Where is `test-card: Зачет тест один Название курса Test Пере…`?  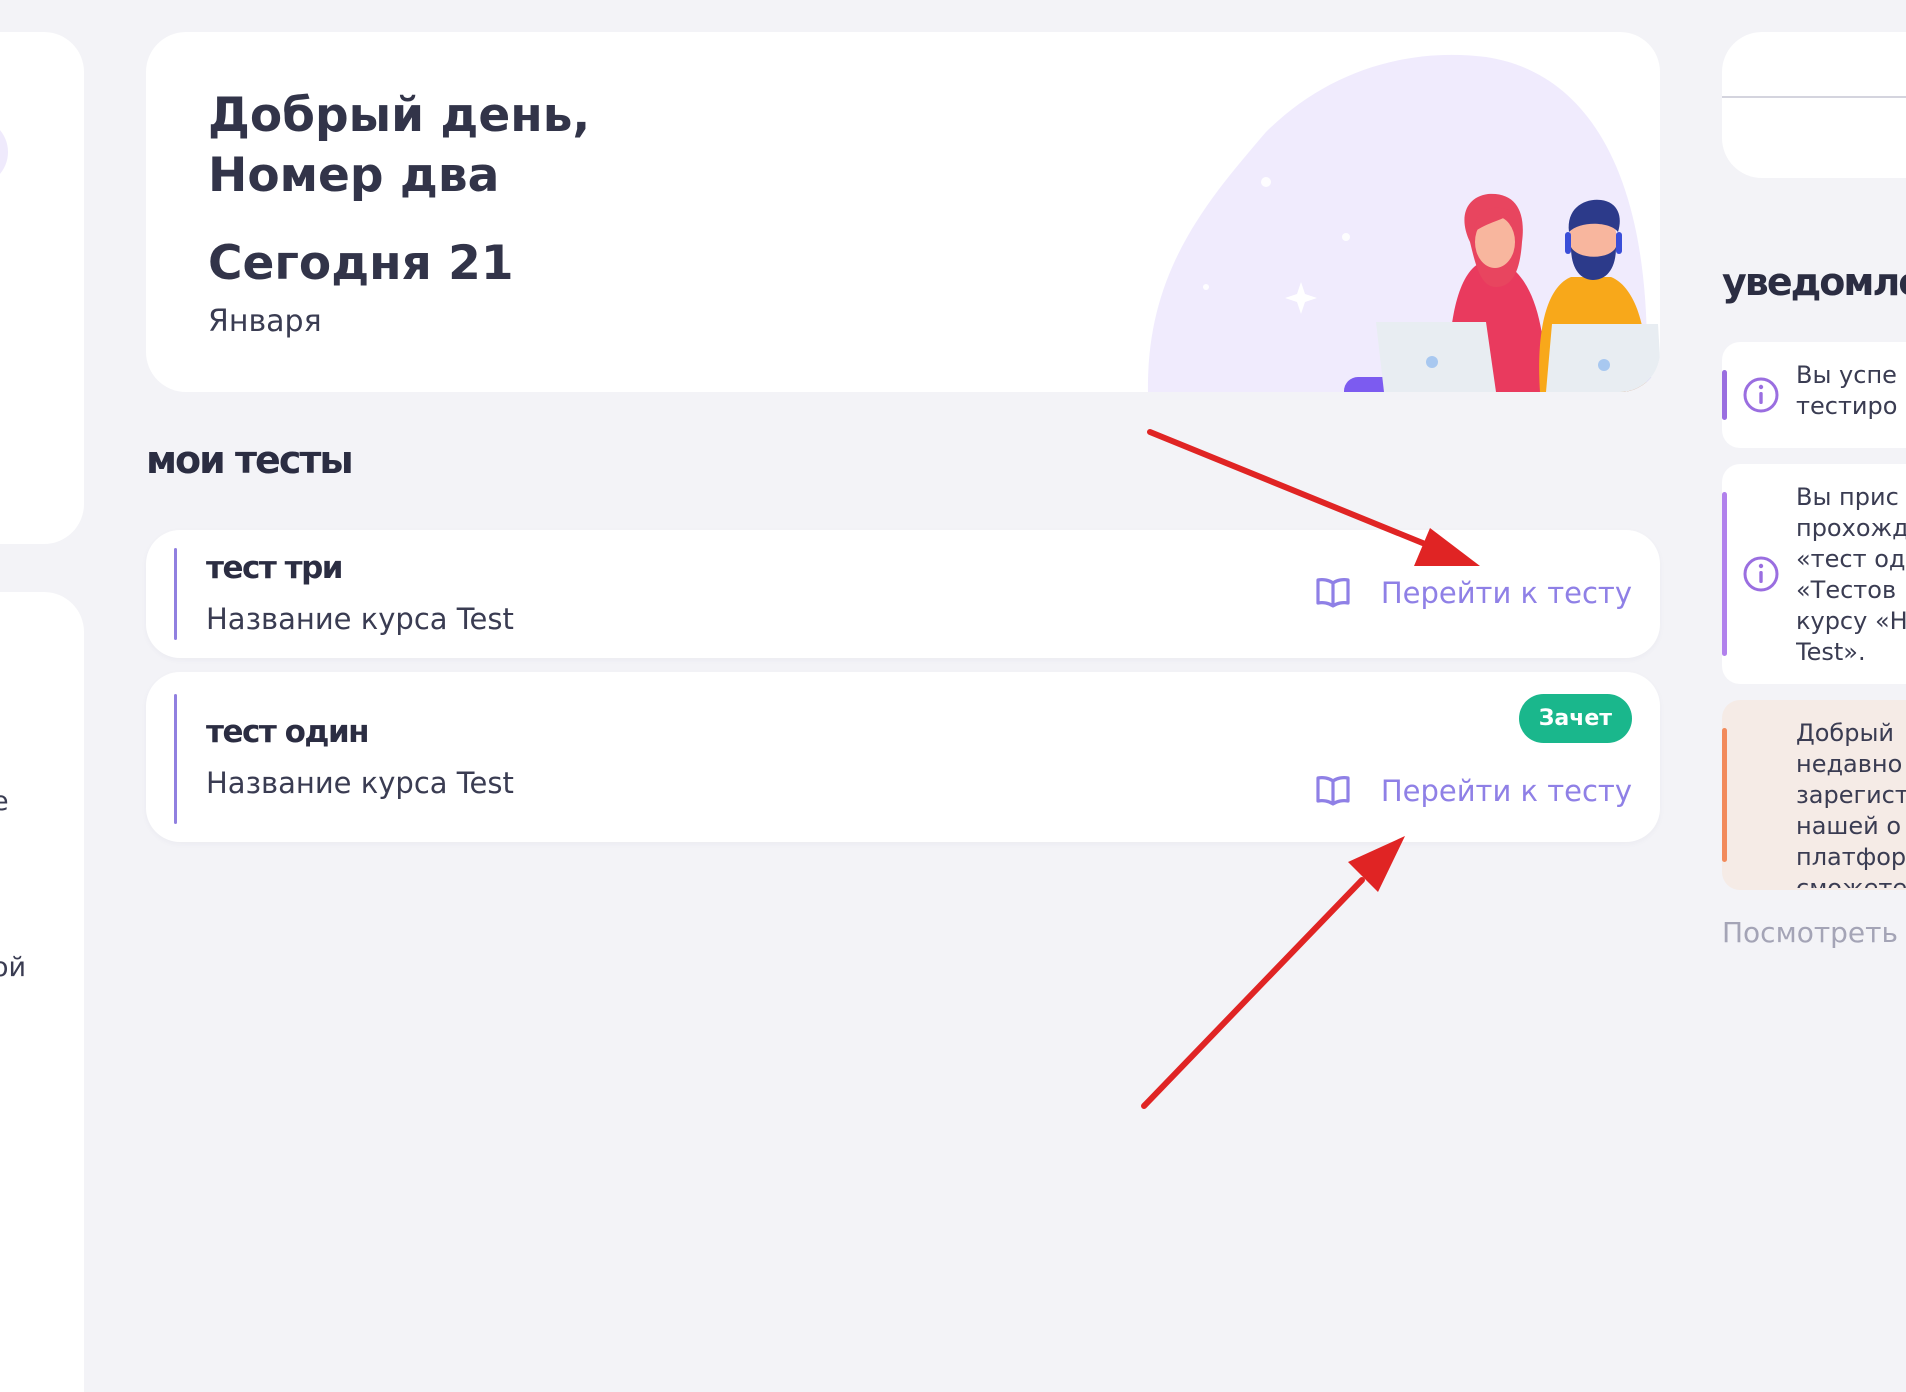 test-card: Зачет тест один Название курса Test Пере… is located at coordinates (903, 757).